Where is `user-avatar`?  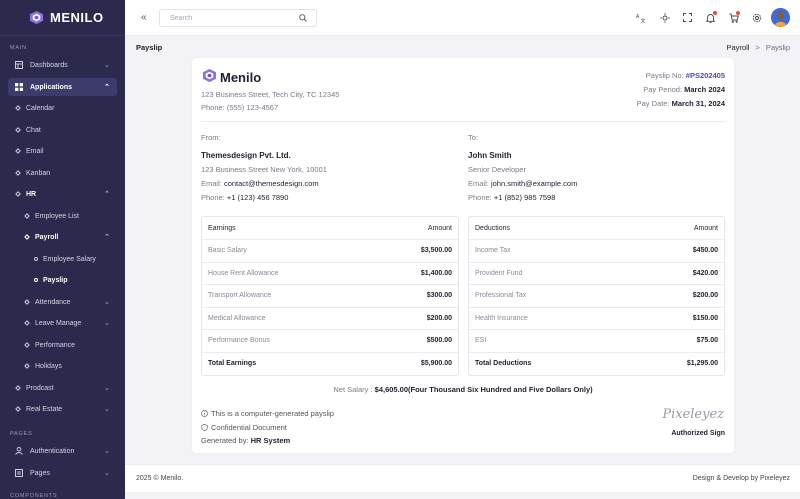 user-avatar is located at coordinates (780, 17).